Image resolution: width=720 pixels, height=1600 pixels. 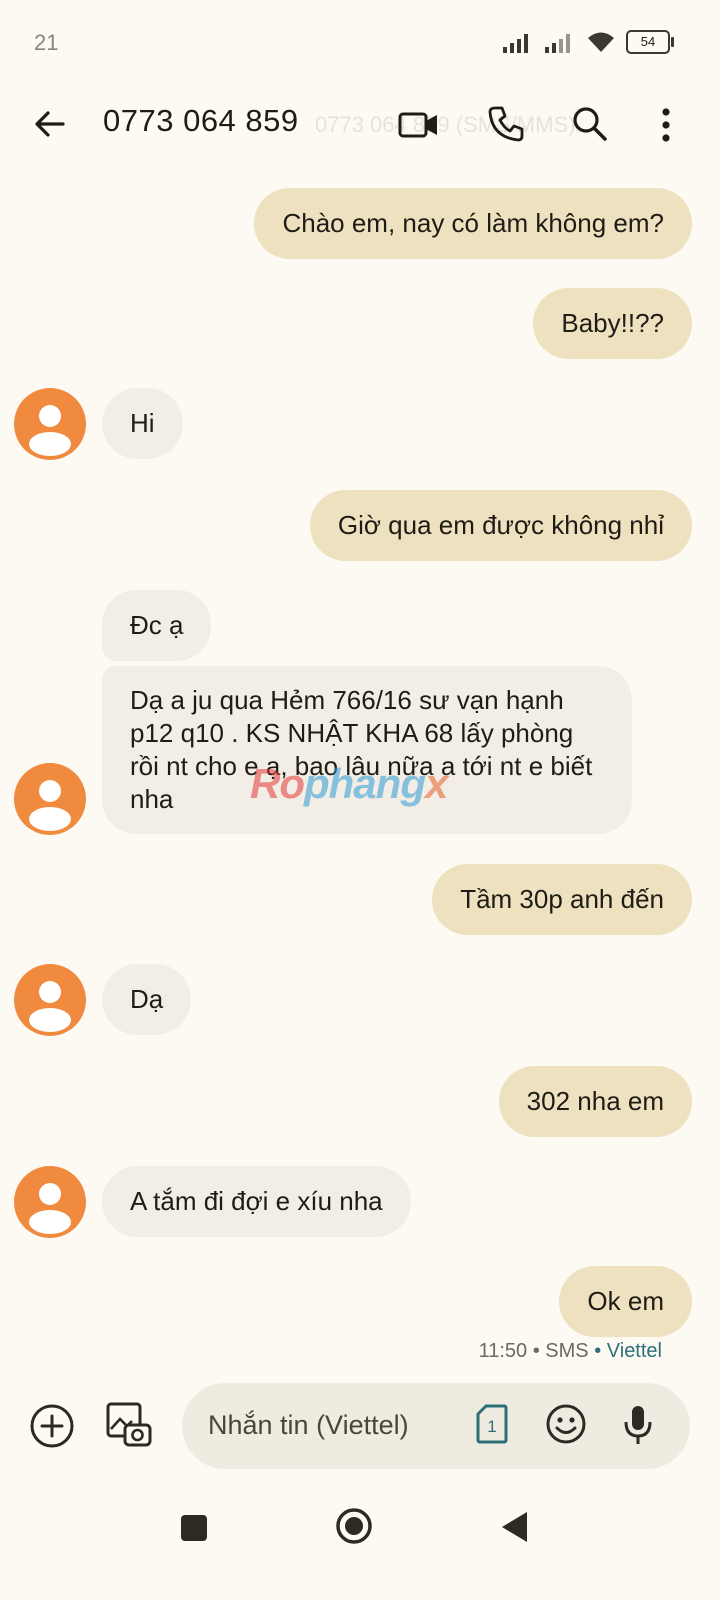 What do you see at coordinates (595, 1101) in the screenshot?
I see `message-outgoing: 302 nha em` at bounding box center [595, 1101].